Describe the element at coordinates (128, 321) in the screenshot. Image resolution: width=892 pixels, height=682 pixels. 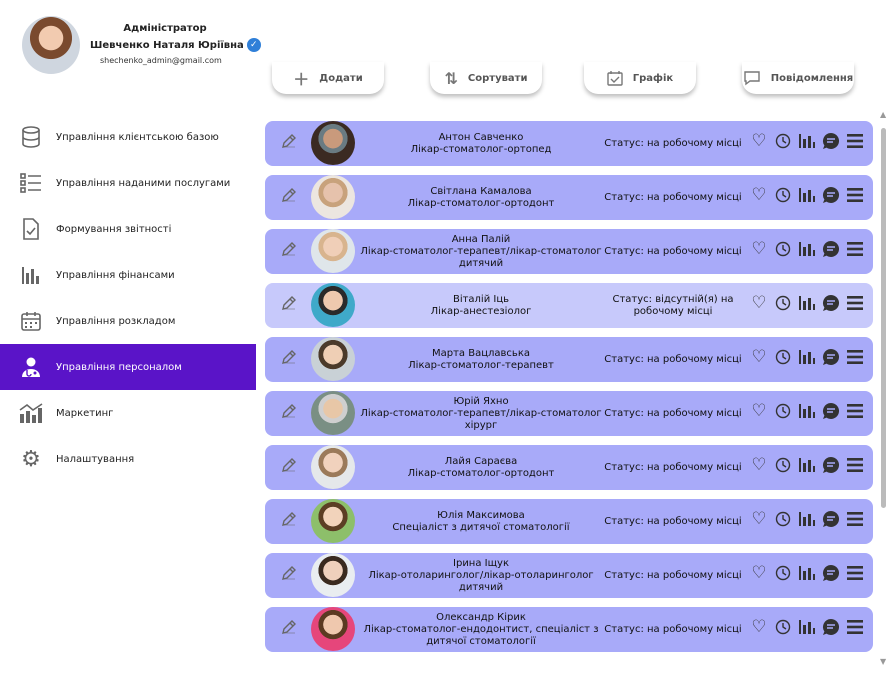
I see `sidebar-item-schedule: Управління розкладом` at that location.